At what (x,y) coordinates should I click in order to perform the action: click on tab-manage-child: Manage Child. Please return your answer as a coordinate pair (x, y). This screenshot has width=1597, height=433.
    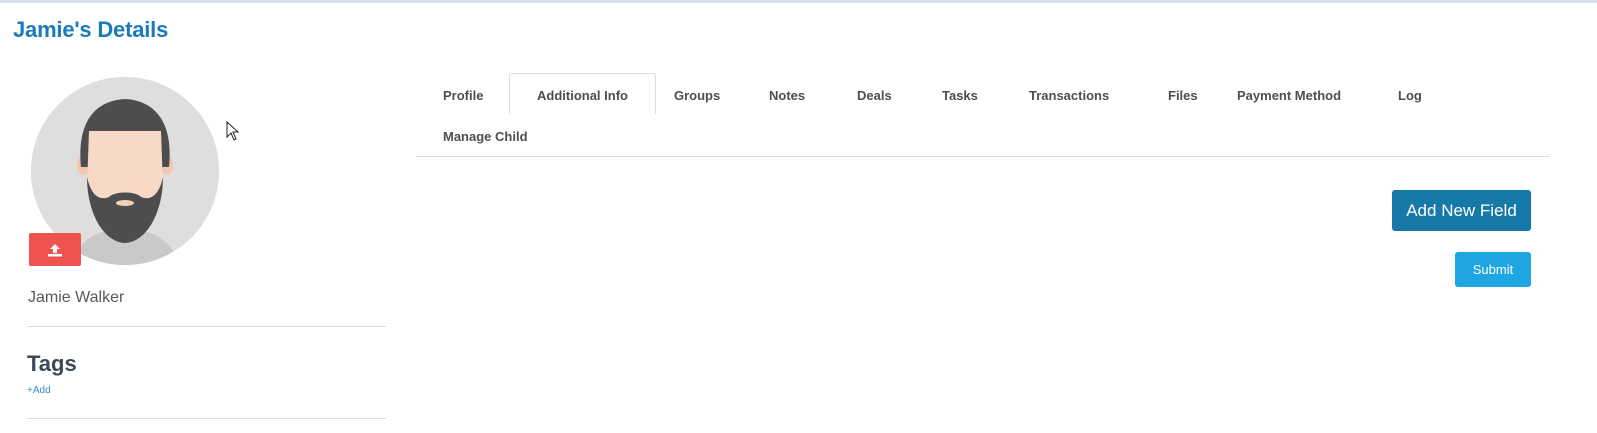
    Looking at the image, I should click on (485, 135).